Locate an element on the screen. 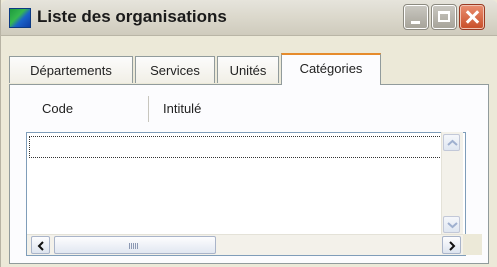 The width and height of the screenshot is (497, 267). scroll-right-button is located at coordinates (451, 245).